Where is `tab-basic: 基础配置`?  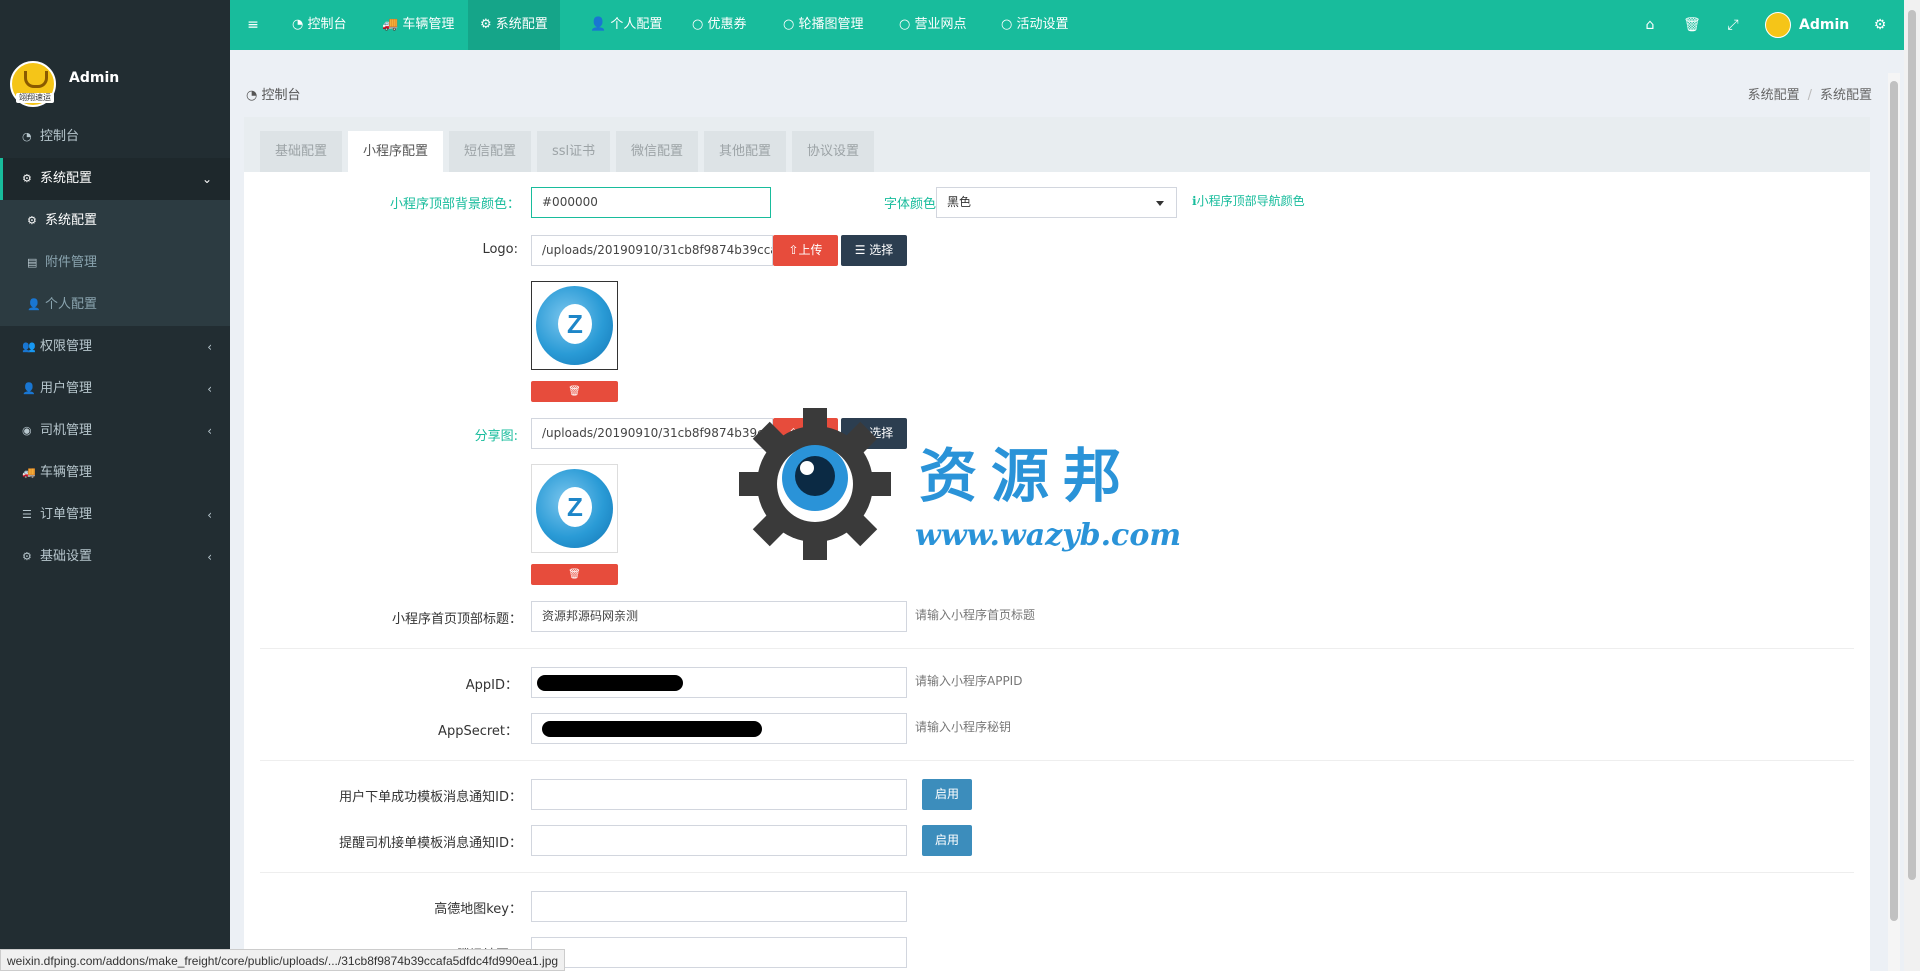 tab-basic: 基础配置 is located at coordinates (301, 151).